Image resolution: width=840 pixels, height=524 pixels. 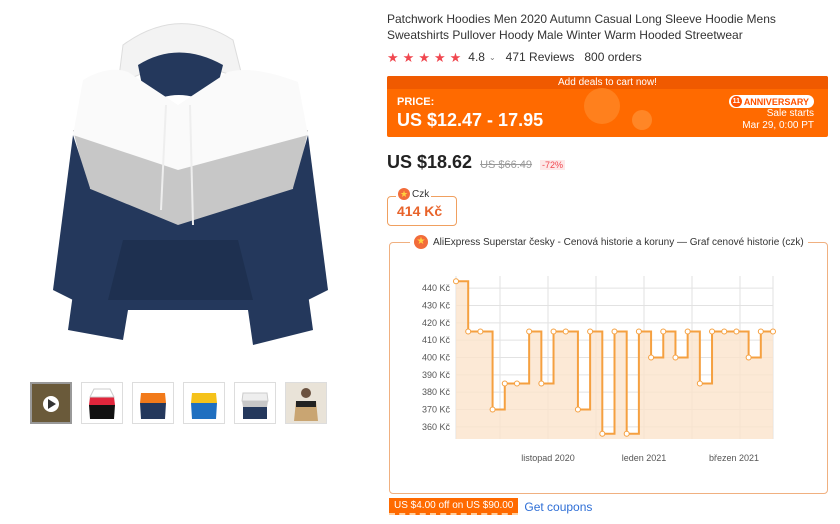 What do you see at coordinates (436, 305) in the screenshot?
I see `y-tick-label: 430 Kč` at bounding box center [436, 305].